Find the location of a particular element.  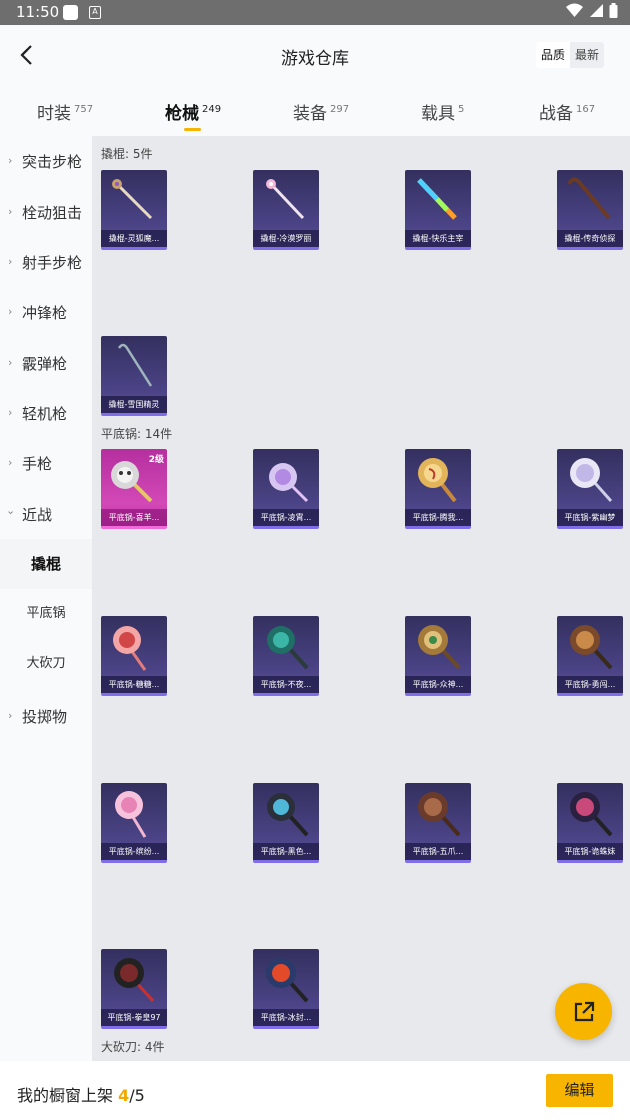

sidebar-item-label: 突击步枪 is located at coordinates (52, 162).